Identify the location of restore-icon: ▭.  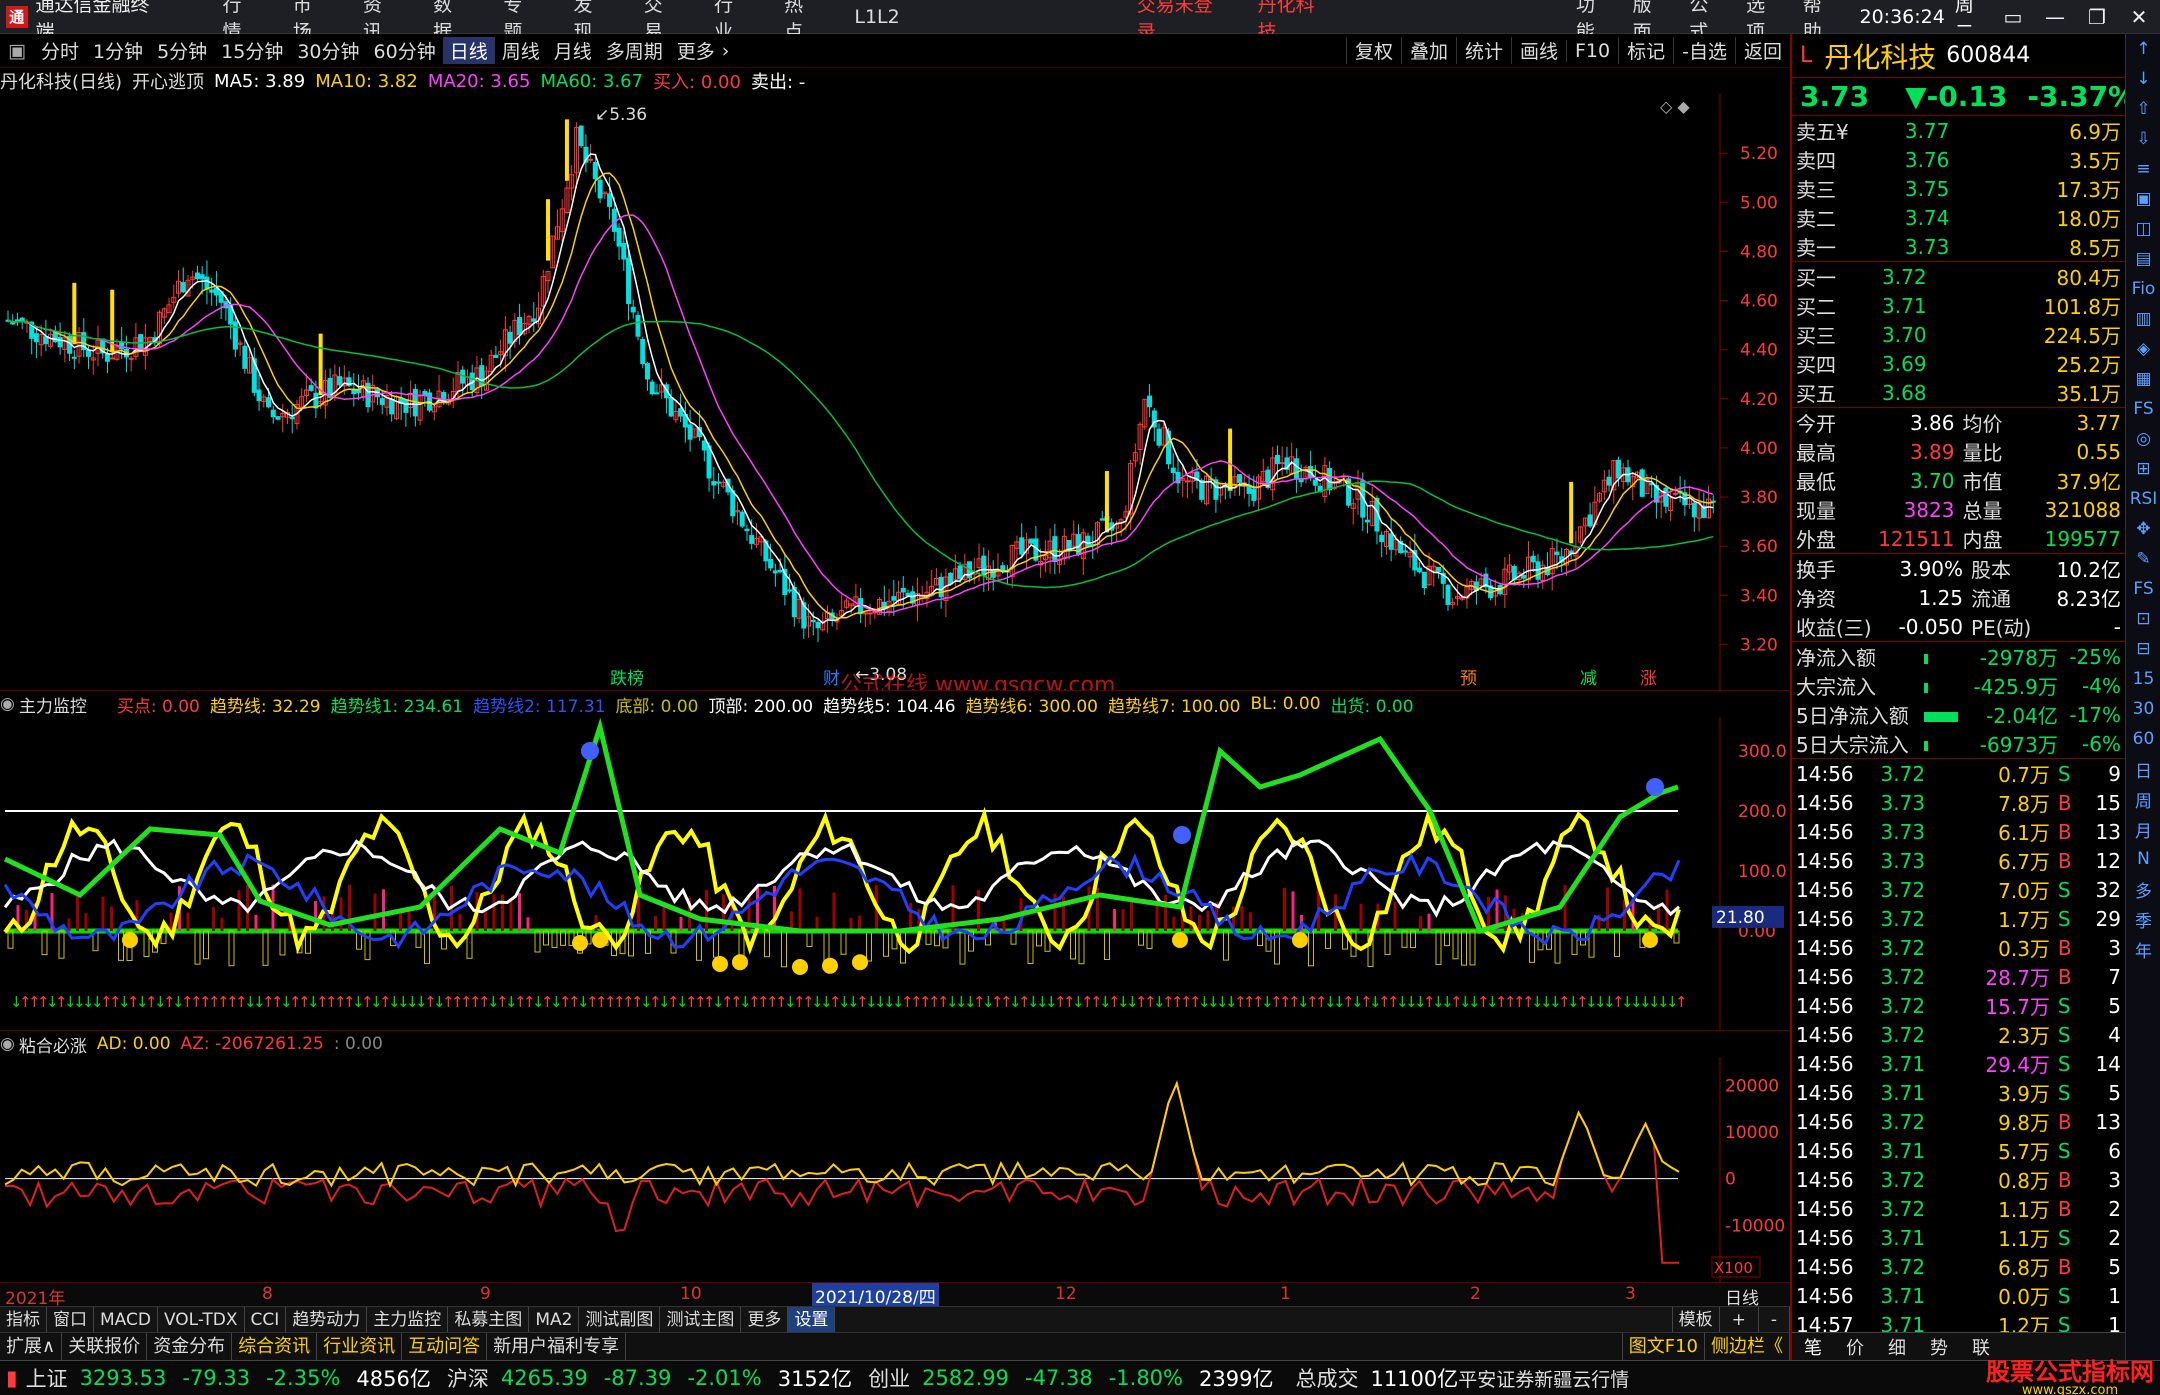
(2013, 17).